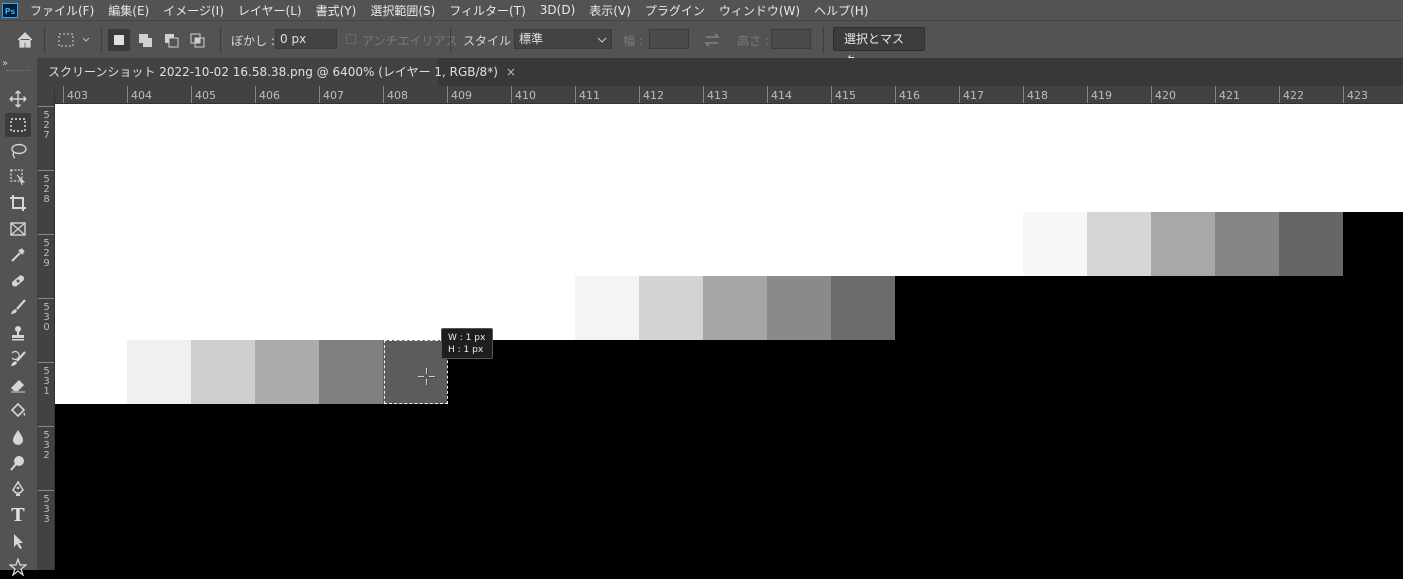 The image size is (1403, 579). I want to click on menu-select: 選択範囲(S), so click(402, 10).